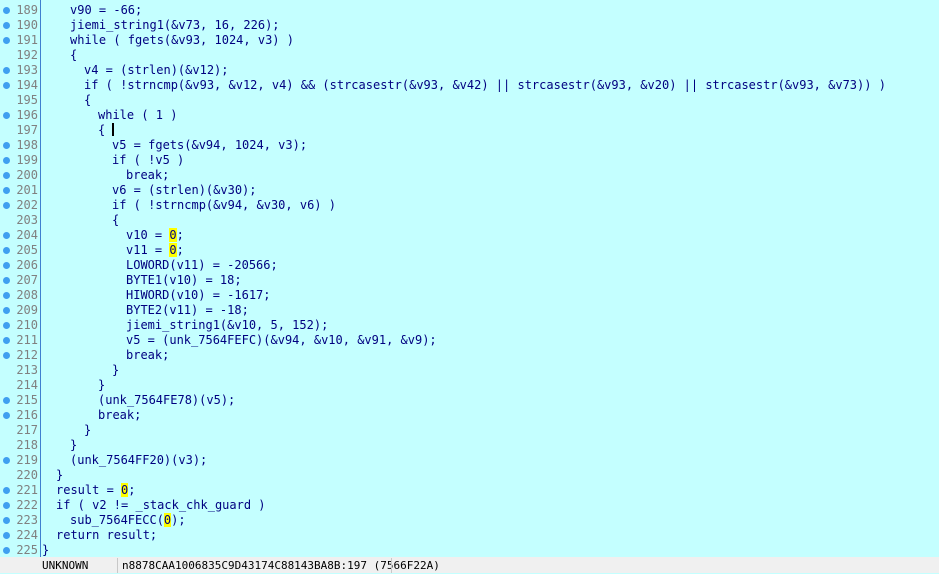 Image resolution: width=939 pixels, height=574 pixels. I want to click on code-line: 189 v90 = -66;, so click(469, 10).